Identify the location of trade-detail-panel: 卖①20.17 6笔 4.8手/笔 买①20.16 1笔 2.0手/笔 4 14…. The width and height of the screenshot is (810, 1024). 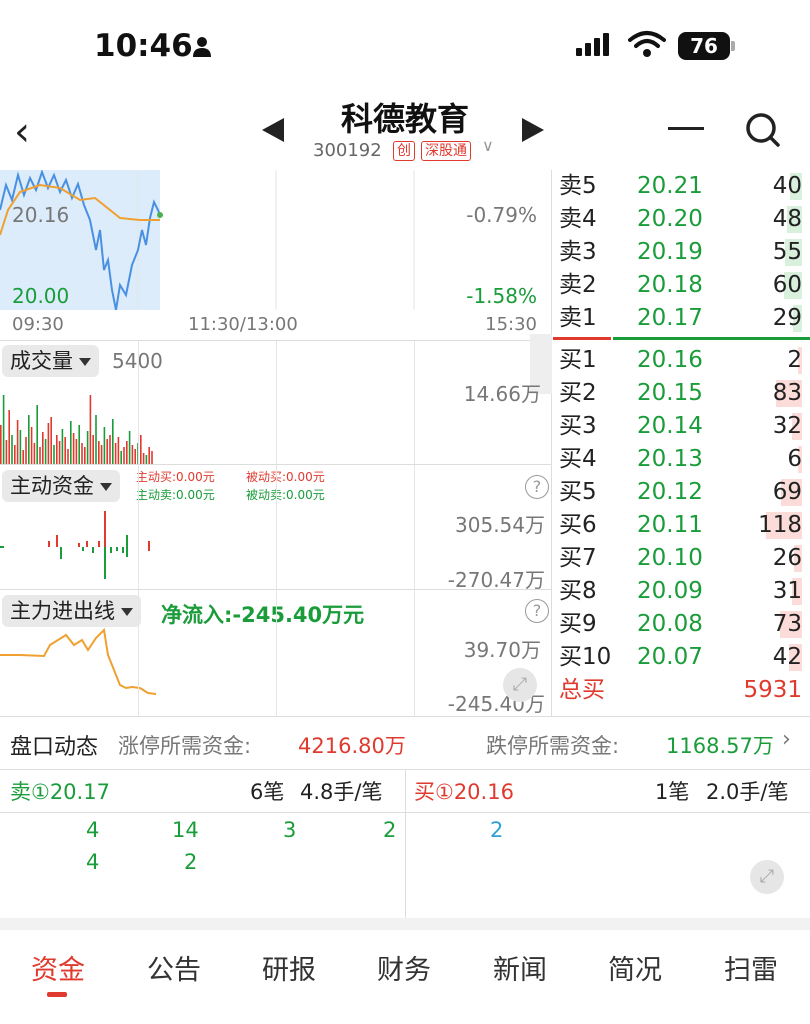
(405, 844).